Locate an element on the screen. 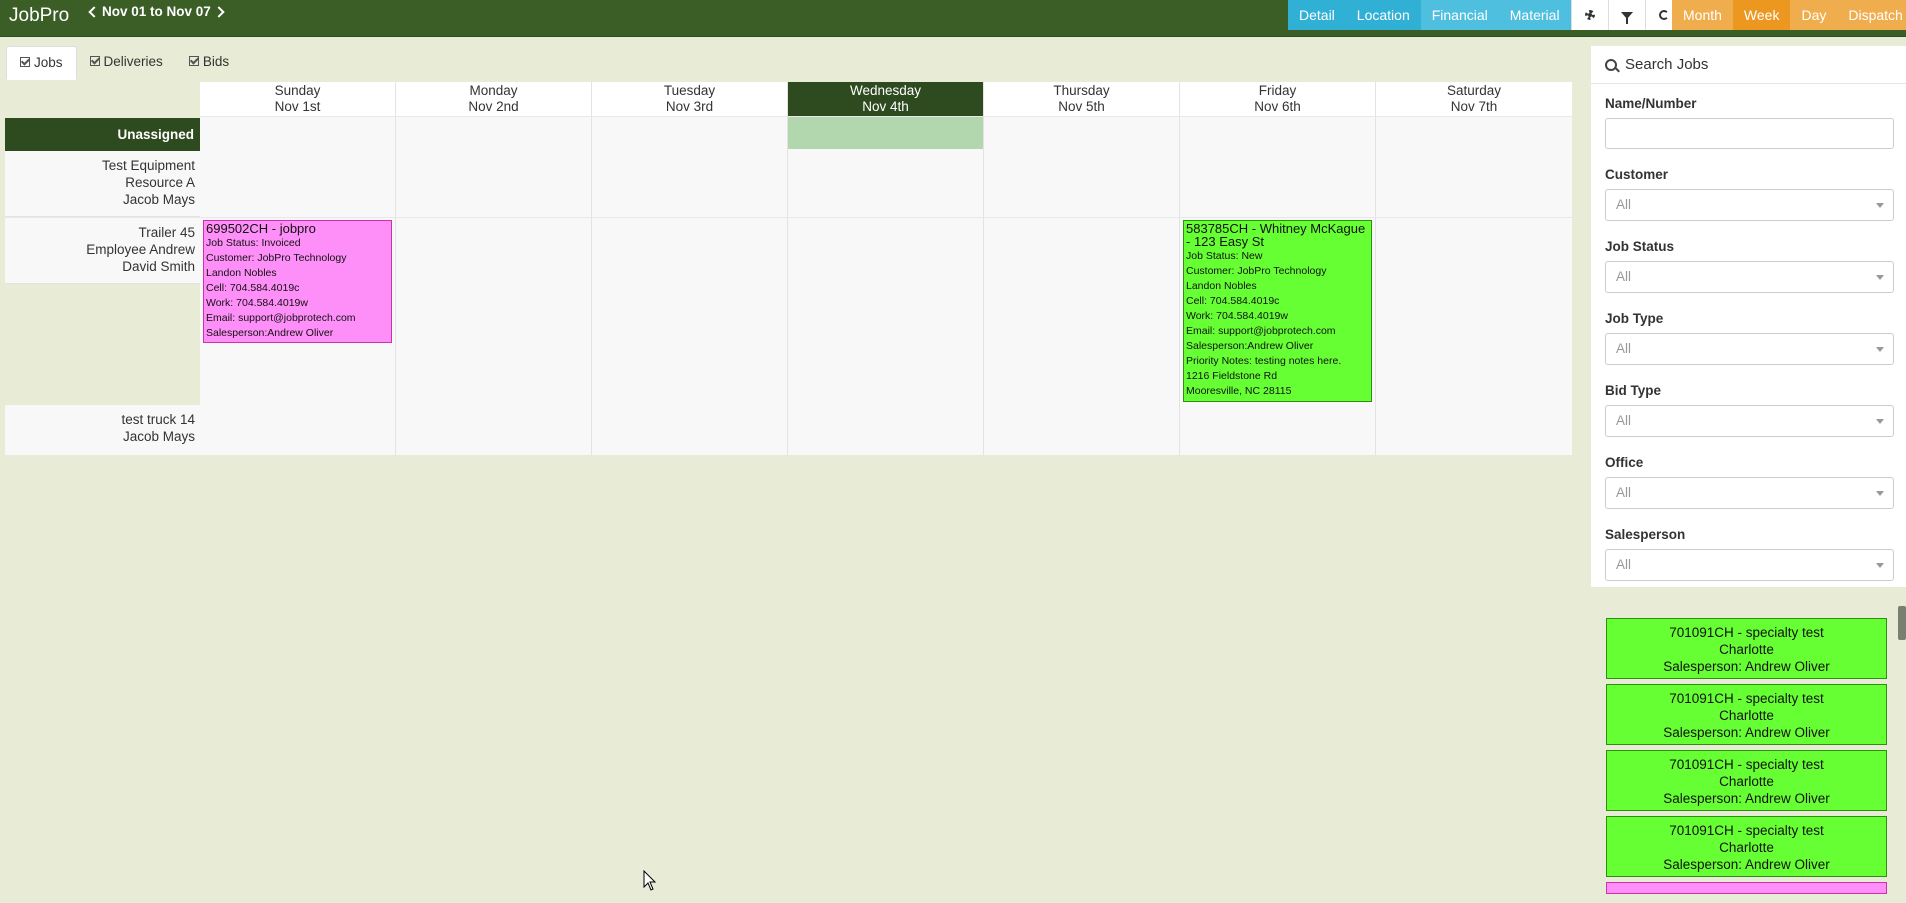  material-button: Material is located at coordinates (1534, 15).